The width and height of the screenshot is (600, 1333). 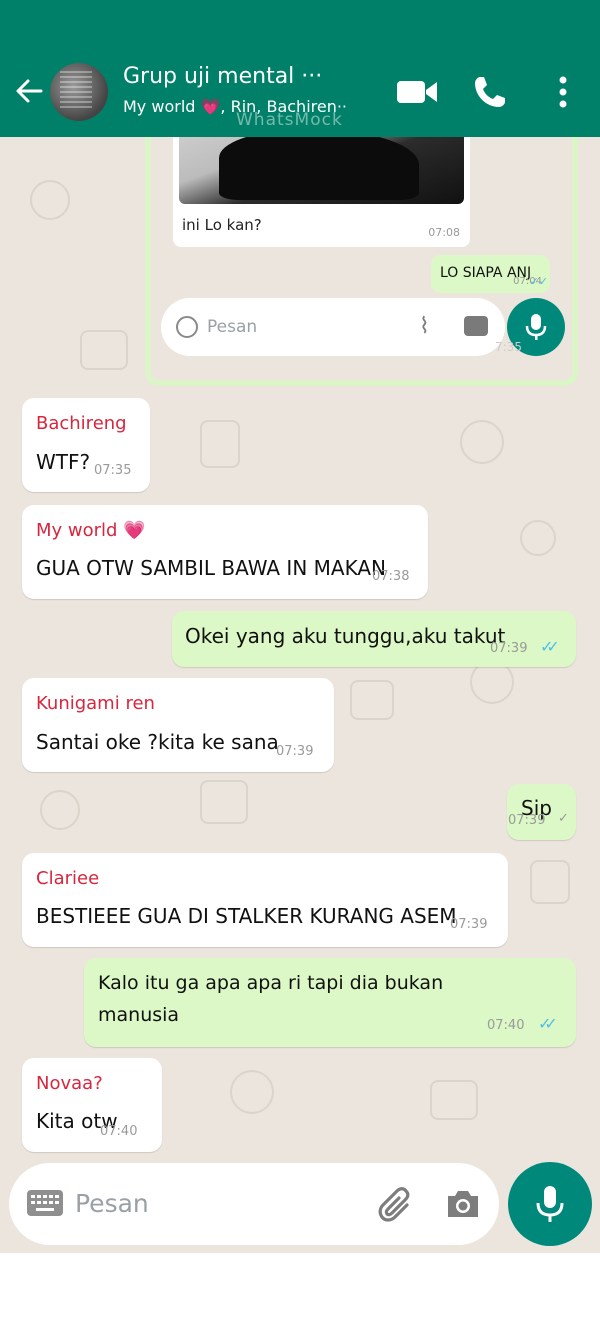 What do you see at coordinates (490, 274) in the screenshot?
I see `embedded-outgoing-message: LO SIAPA ANJ 07:04 ✓✓` at bounding box center [490, 274].